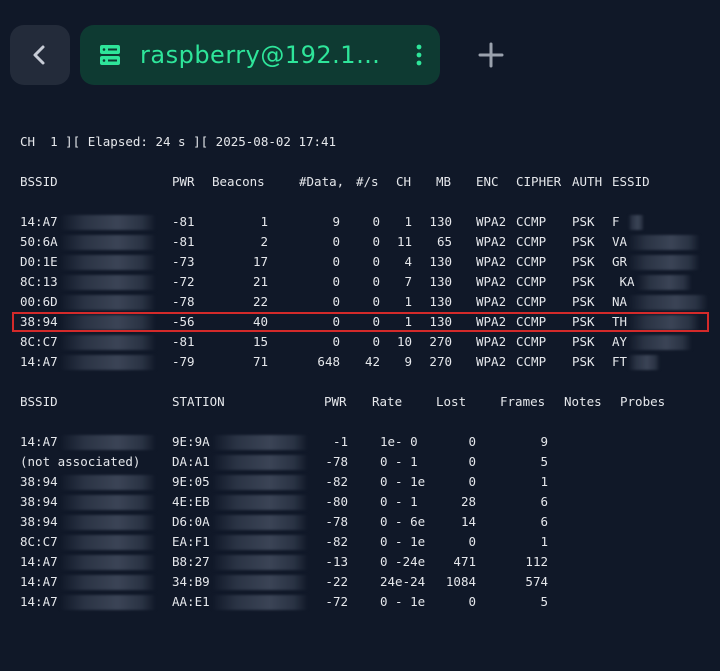 This screenshot has width=720, height=671. What do you see at coordinates (260, 281) in the screenshot?
I see `cell-beacons: 21` at bounding box center [260, 281].